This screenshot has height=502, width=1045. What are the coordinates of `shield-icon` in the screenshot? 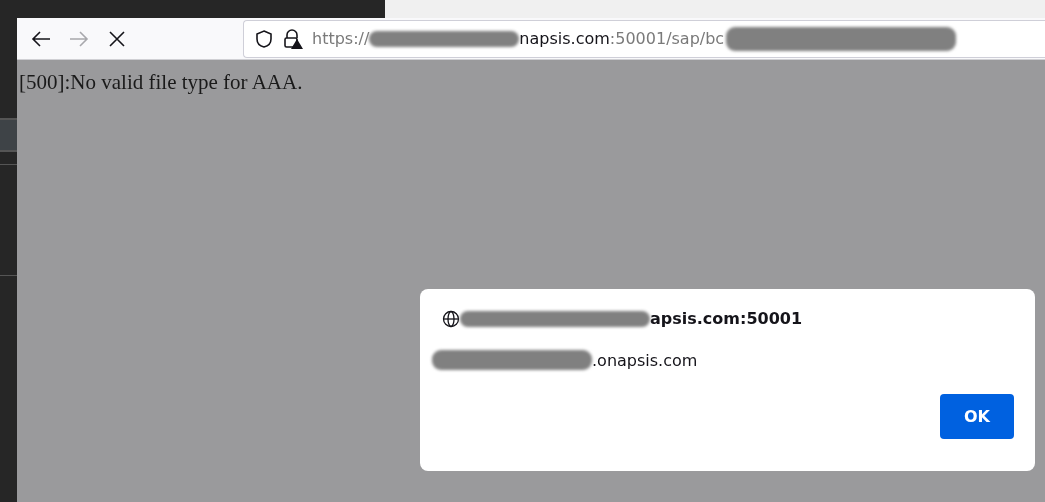 It's located at (264, 38).